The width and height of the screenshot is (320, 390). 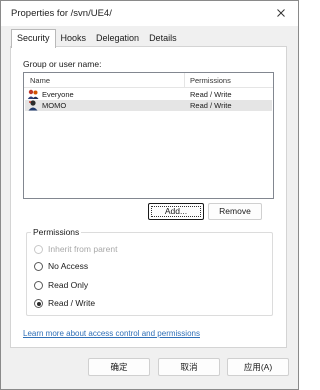 I want to click on tab-details: Details, so click(x=163, y=38).